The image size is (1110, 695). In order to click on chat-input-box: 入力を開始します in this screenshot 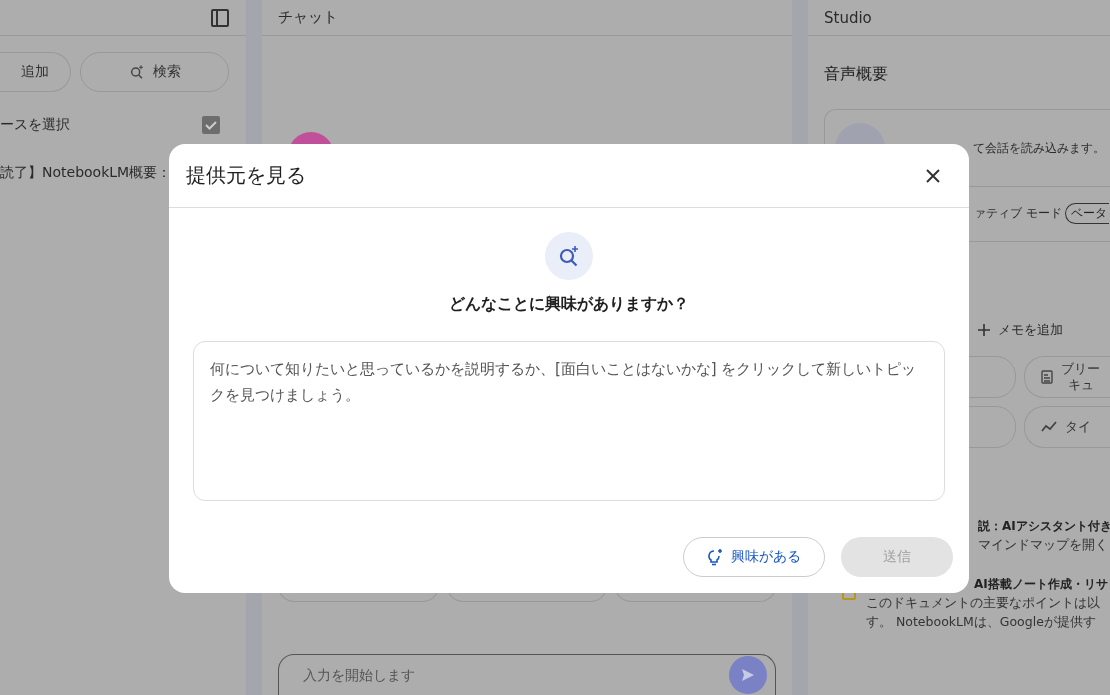, I will do `click(527, 674)`.